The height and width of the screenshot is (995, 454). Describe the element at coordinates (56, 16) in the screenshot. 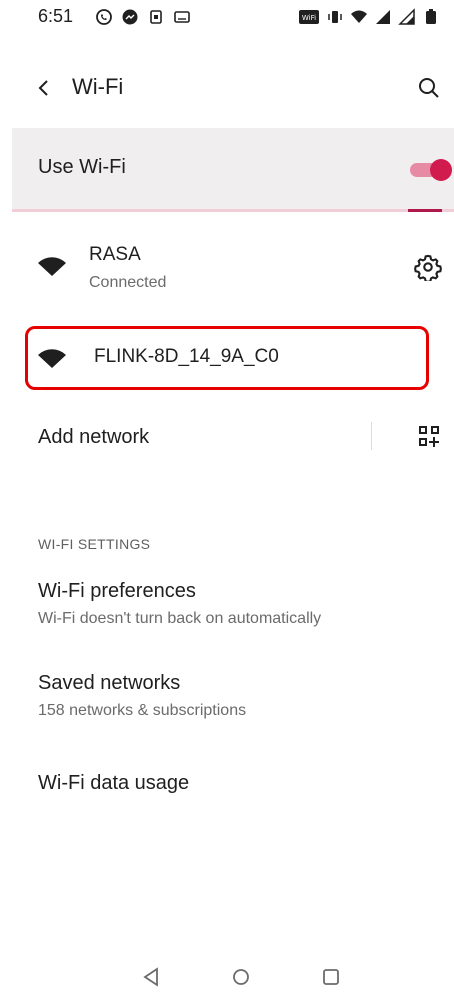

I see `status-time: 6:51` at that location.